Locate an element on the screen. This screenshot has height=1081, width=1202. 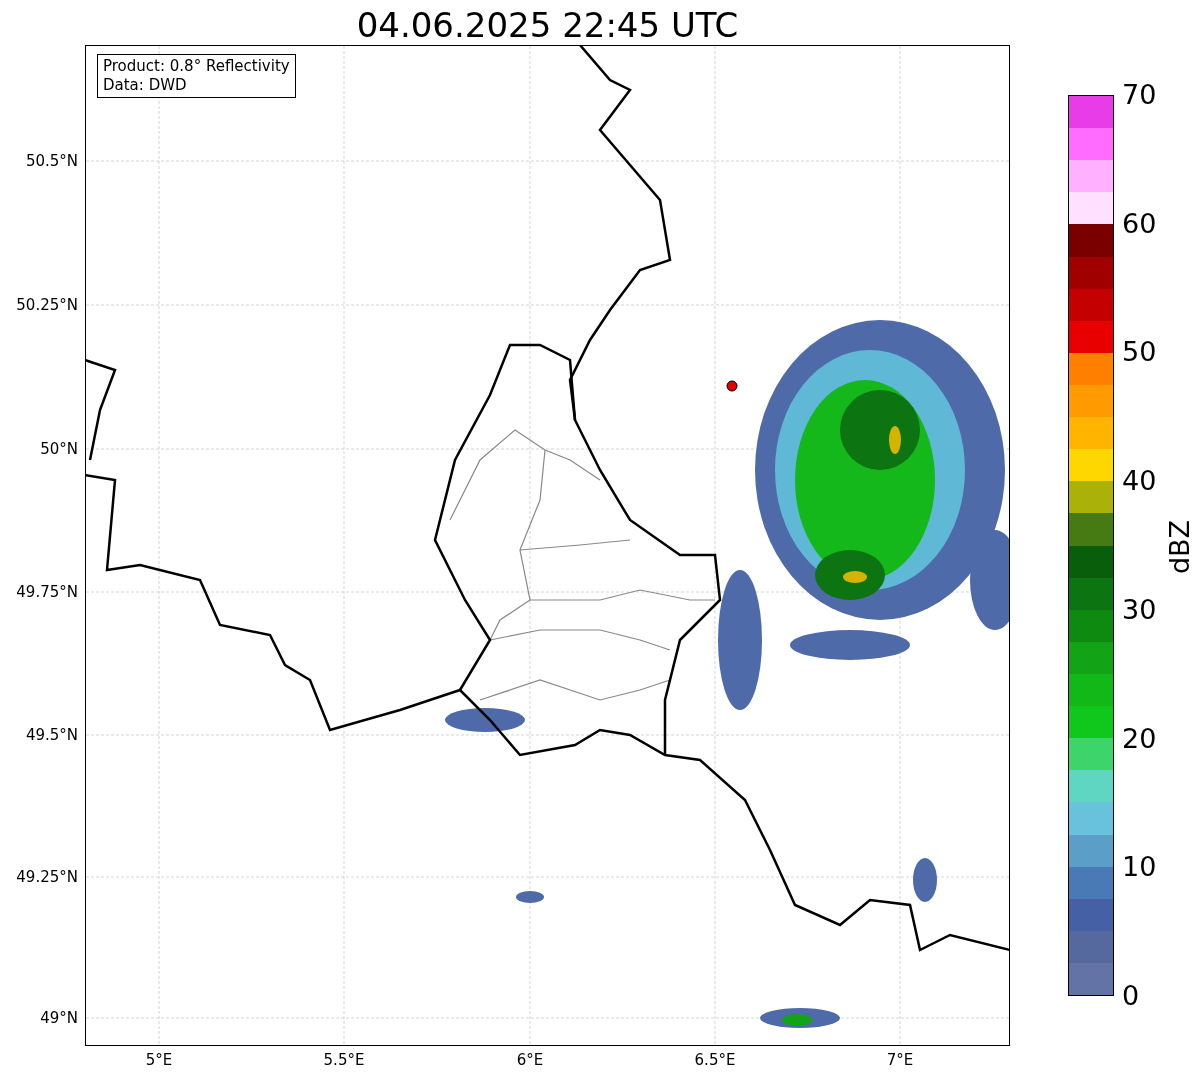
x-tick-label: 6°E is located at coordinates (530, 1060).